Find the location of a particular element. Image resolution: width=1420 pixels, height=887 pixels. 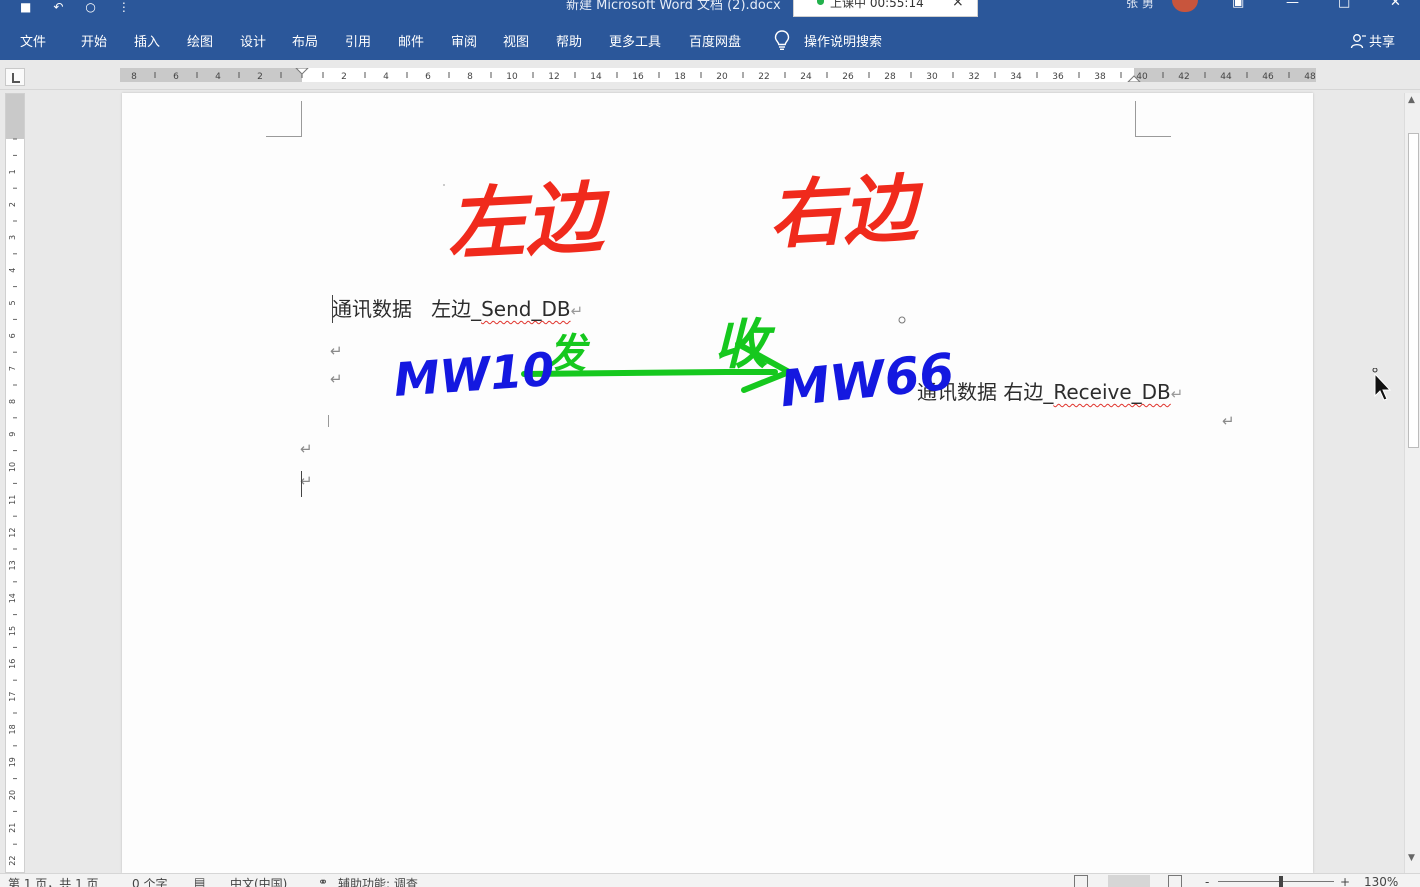

share-label: 共享 is located at coordinates (1382, 42).